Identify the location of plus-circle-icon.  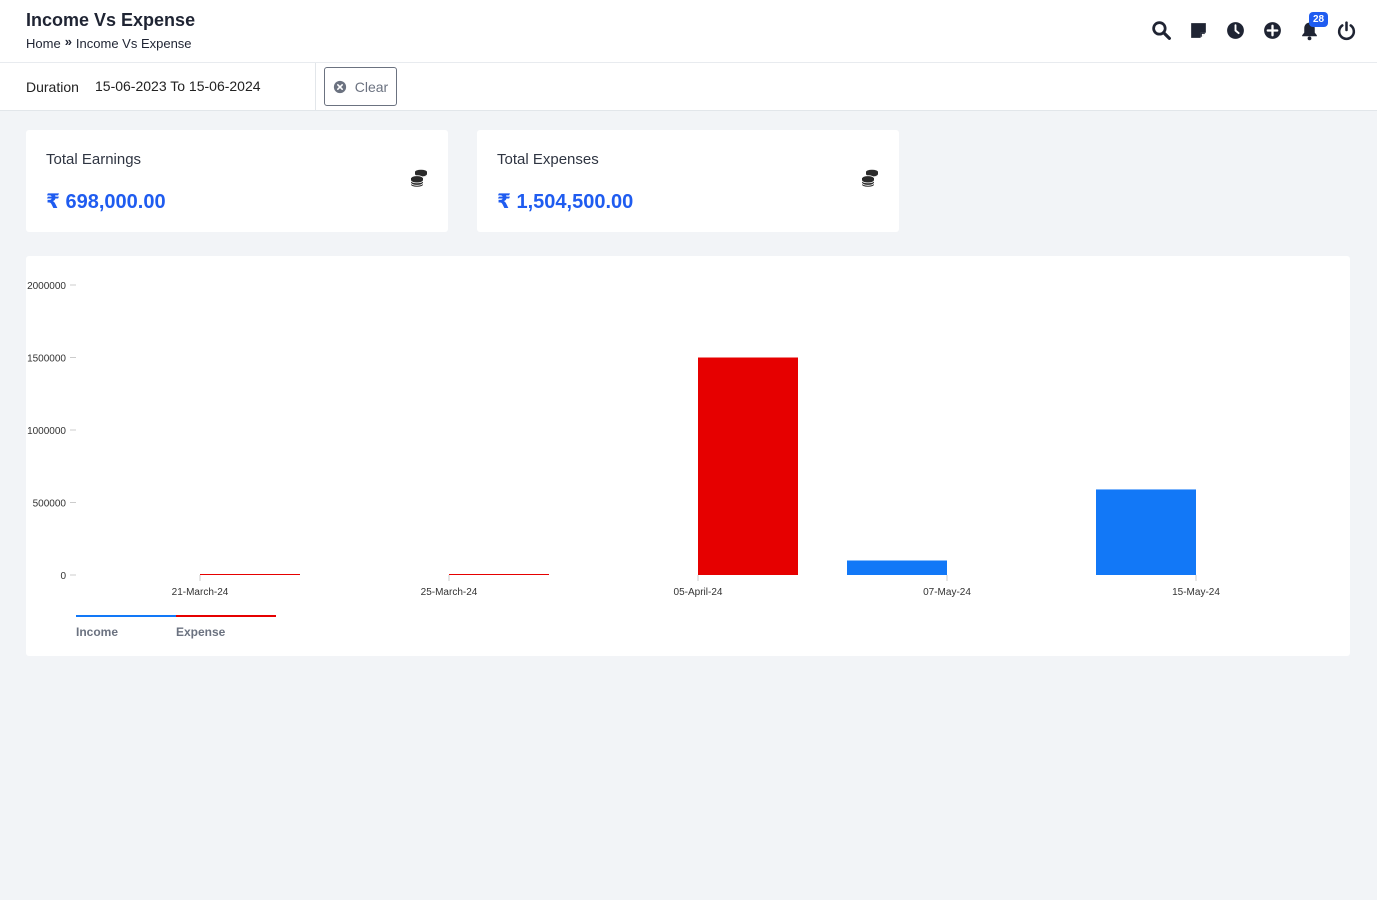
(1272, 30).